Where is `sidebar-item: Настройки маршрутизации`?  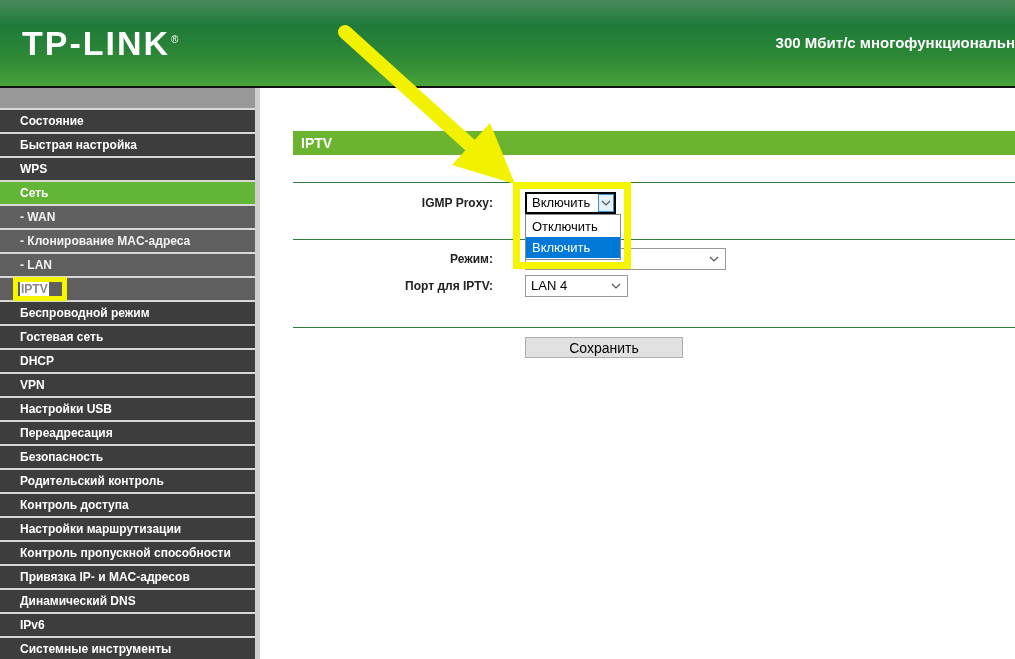
sidebar-item: Настройки маршрутизации is located at coordinates (127, 529).